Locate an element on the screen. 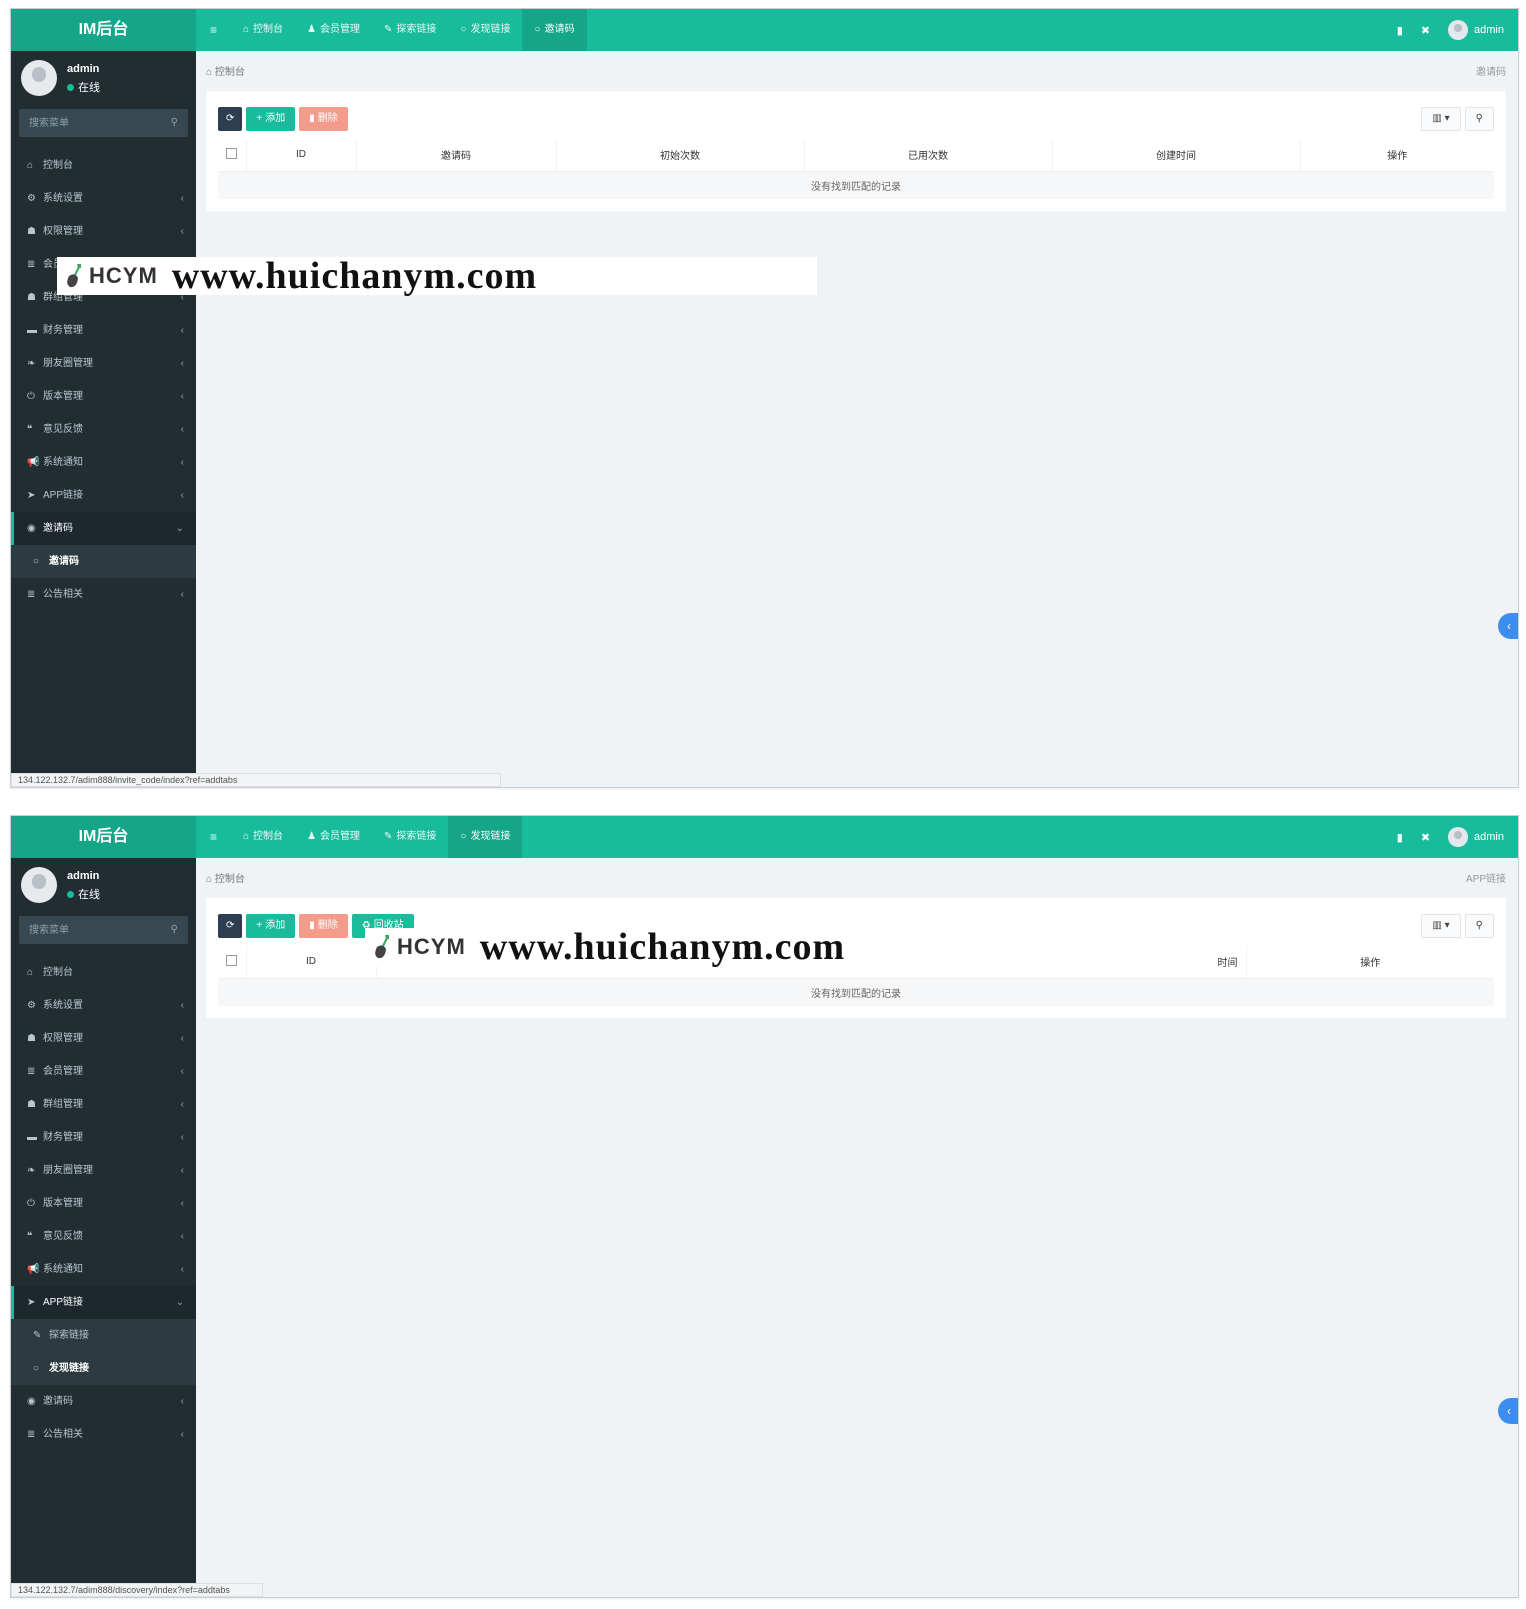 The height and width of the screenshot is (1609, 1526). tab-invite-code: ○ 邀请码 is located at coordinates (554, 30).